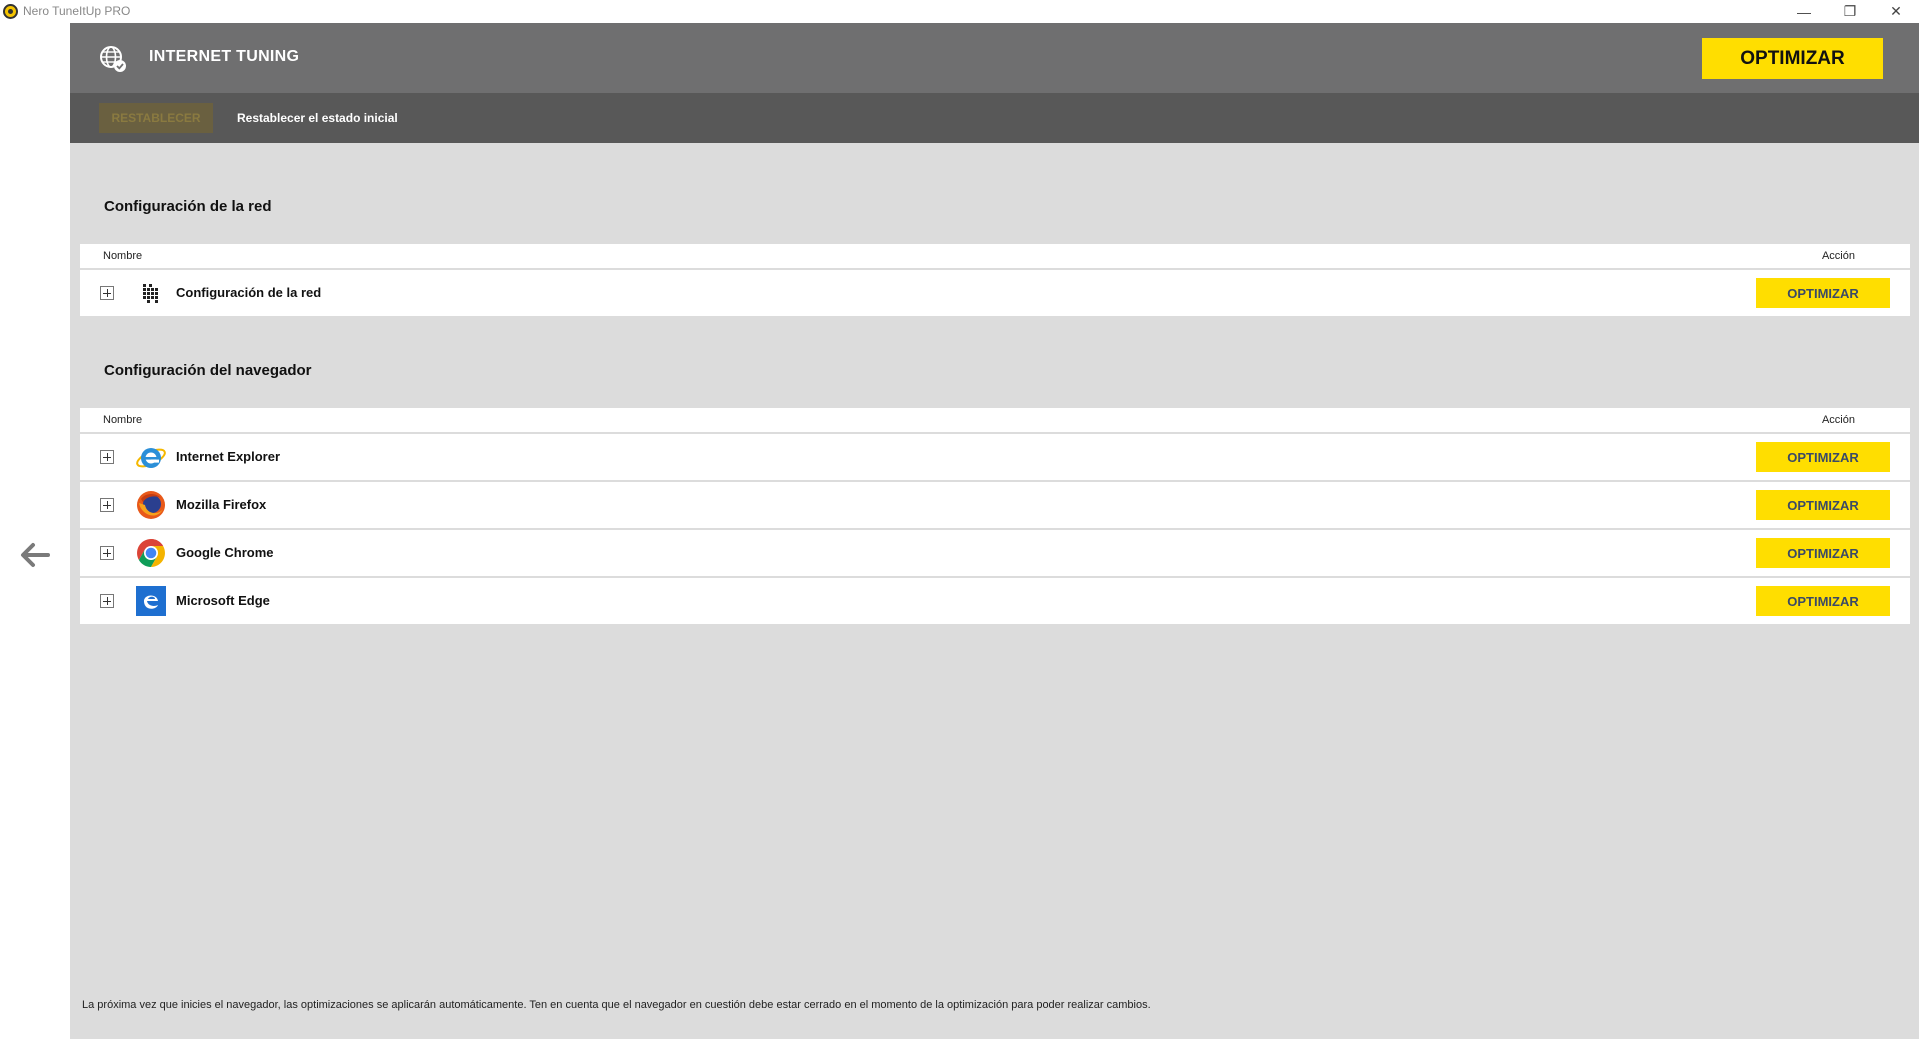 This screenshot has width=1919, height=1039. What do you see at coordinates (223, 600) in the screenshot?
I see `row-label: Microsoft Edge` at bounding box center [223, 600].